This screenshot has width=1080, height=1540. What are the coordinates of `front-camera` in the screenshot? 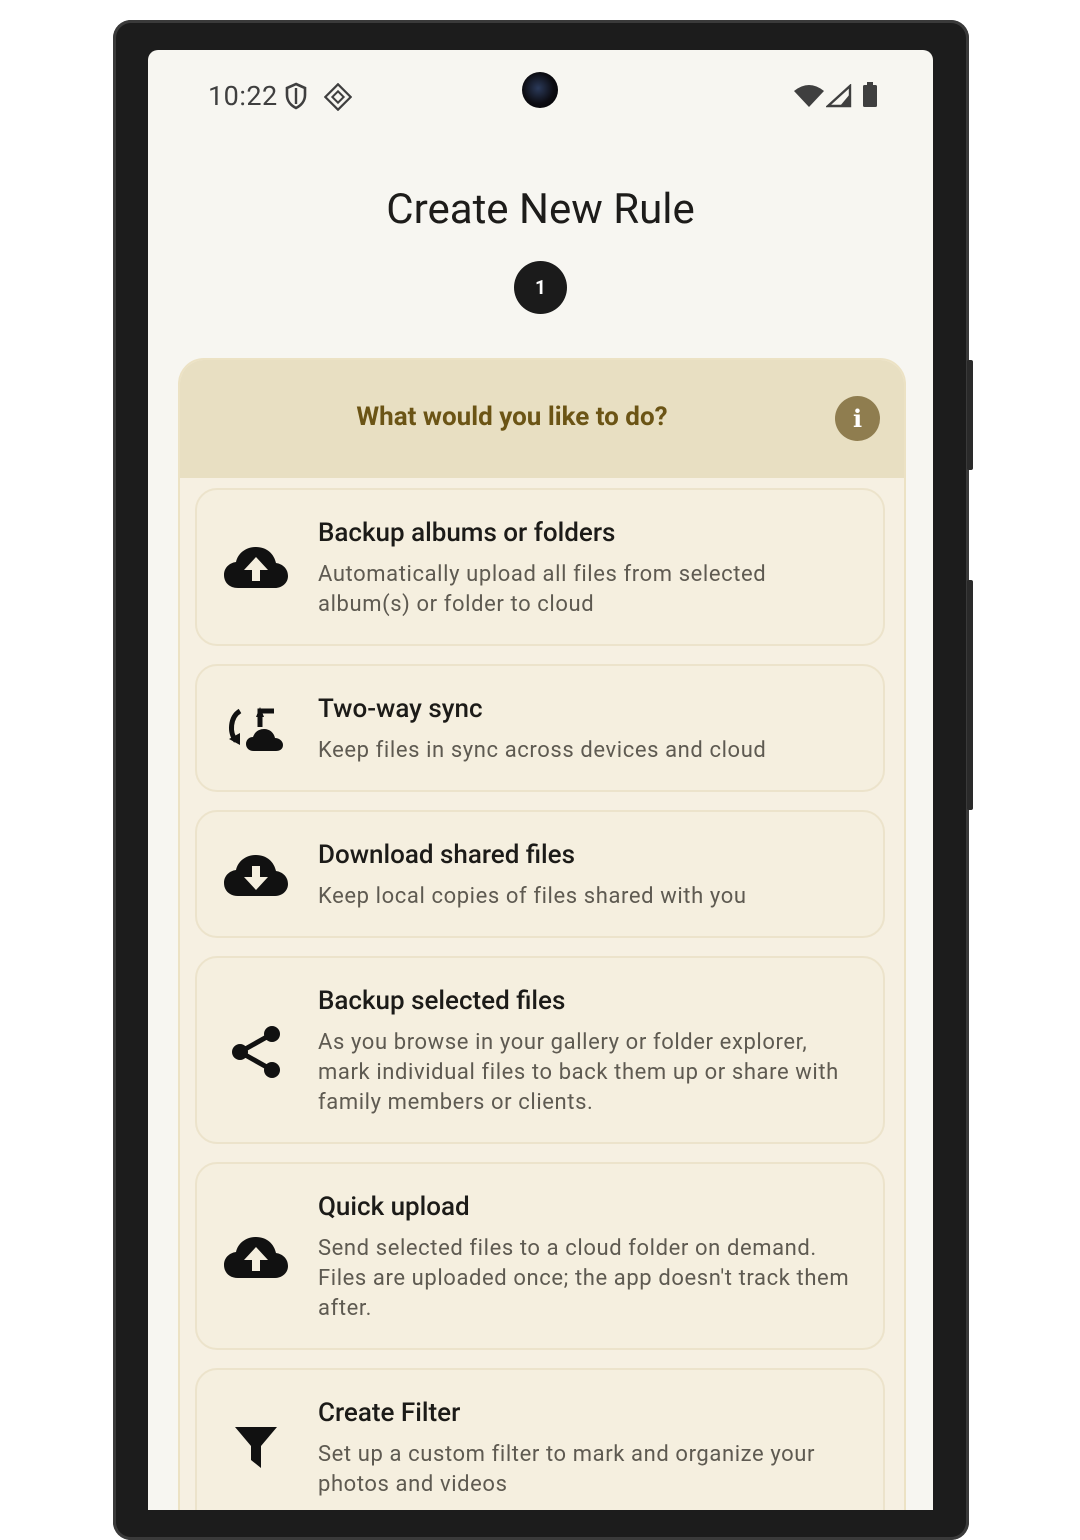 It's located at (540, 90).